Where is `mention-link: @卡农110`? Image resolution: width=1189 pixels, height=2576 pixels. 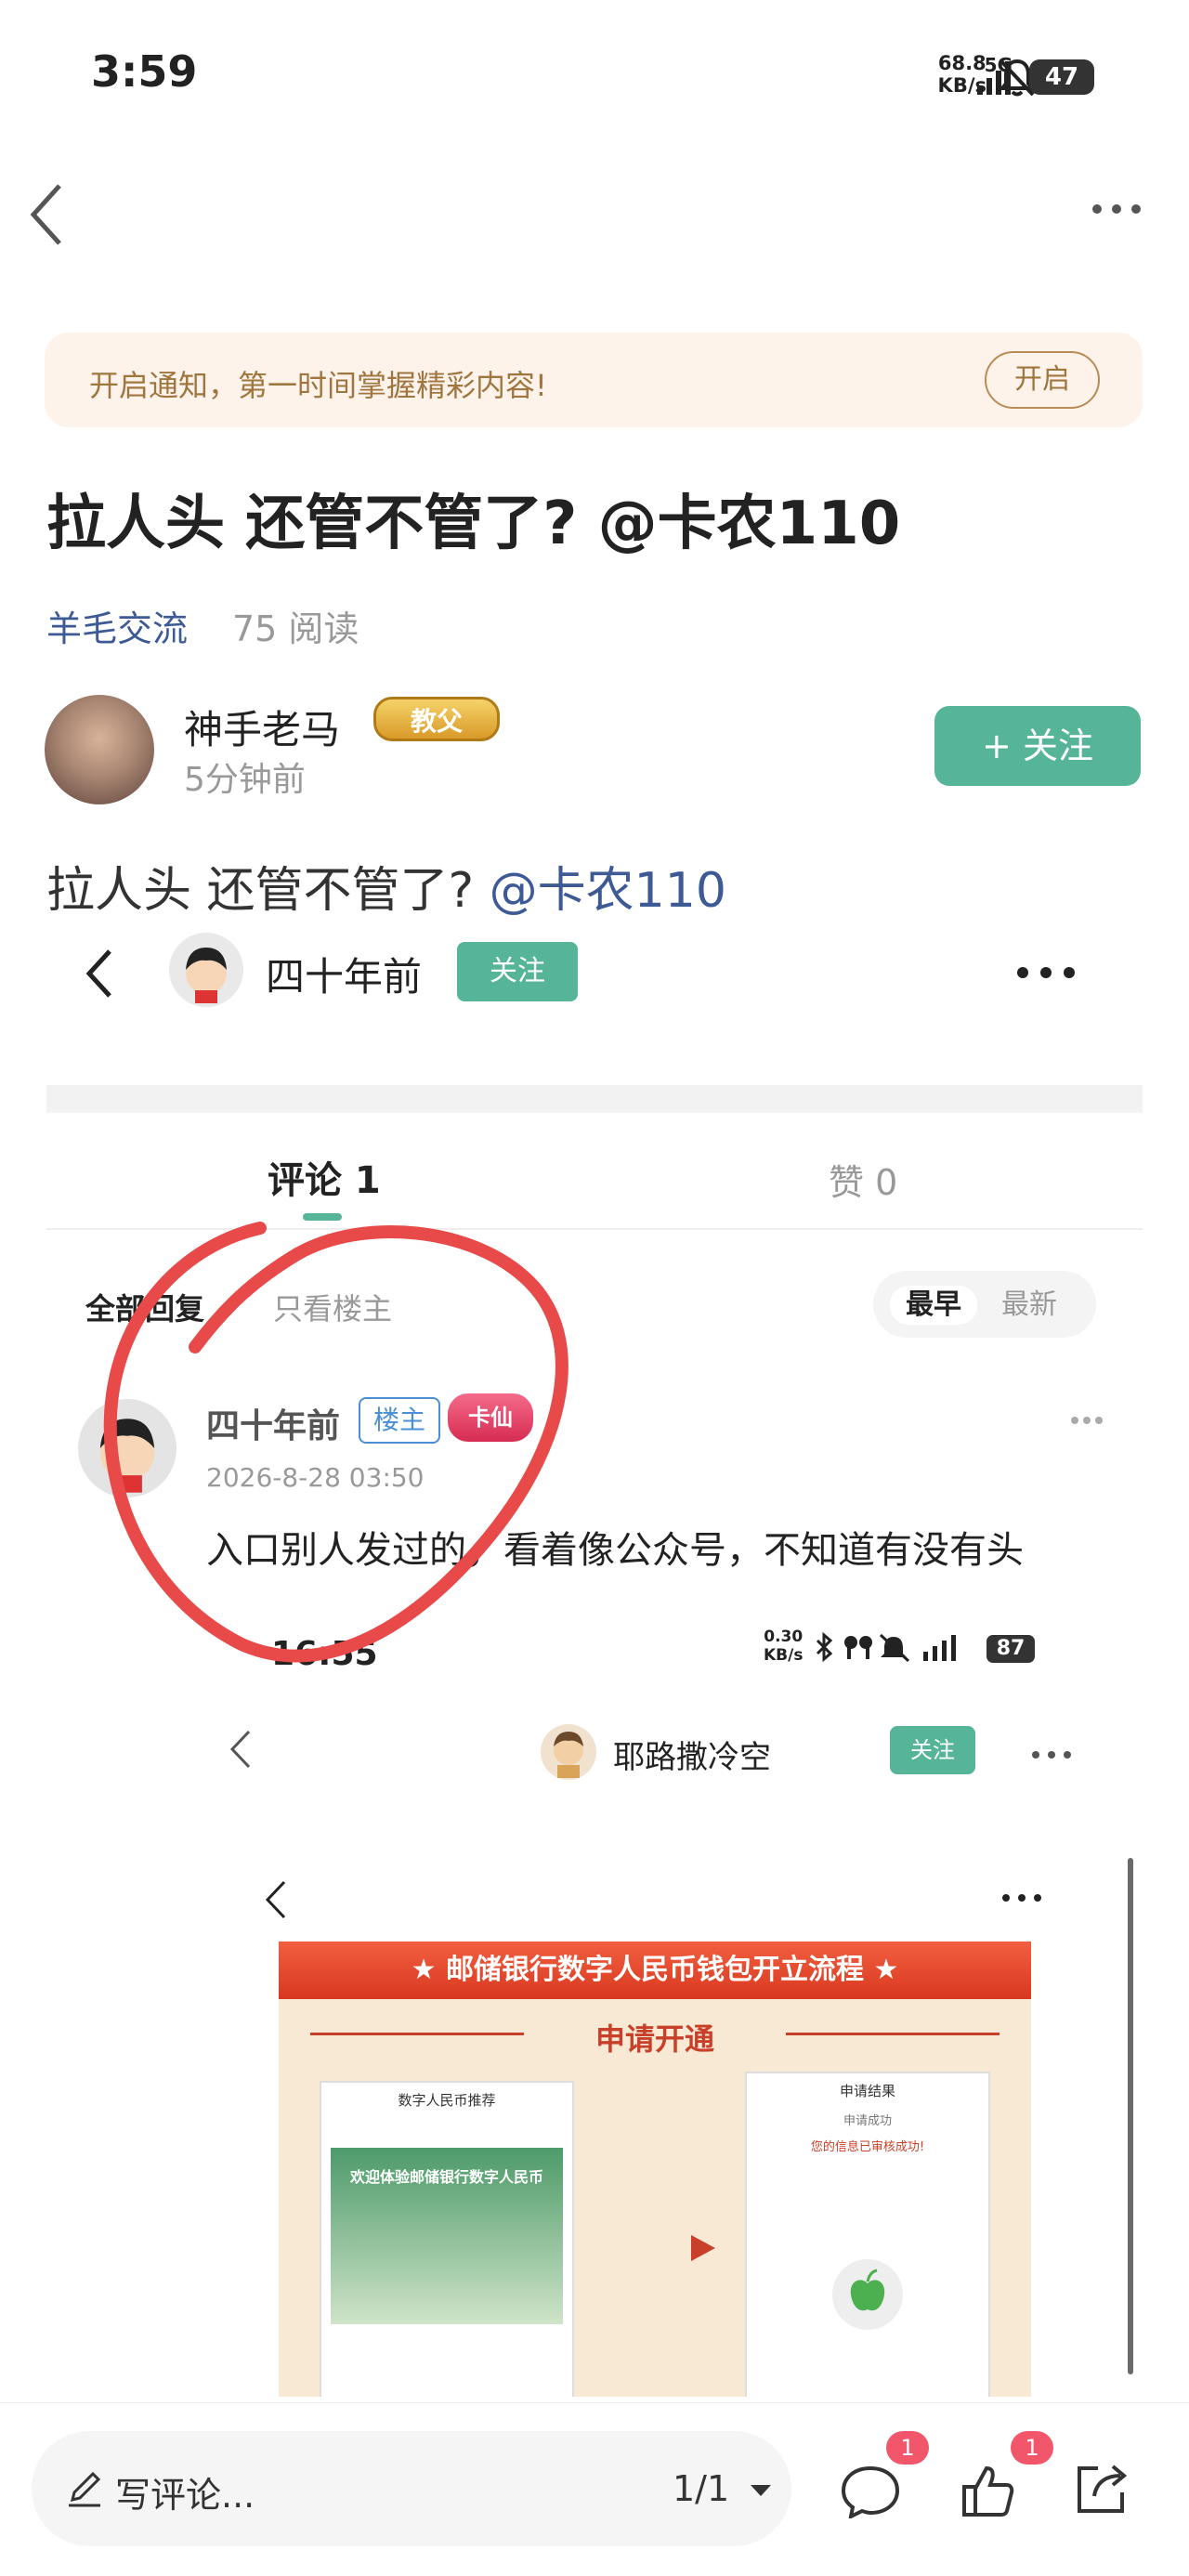 mention-link: @卡农110 is located at coordinates (608, 891).